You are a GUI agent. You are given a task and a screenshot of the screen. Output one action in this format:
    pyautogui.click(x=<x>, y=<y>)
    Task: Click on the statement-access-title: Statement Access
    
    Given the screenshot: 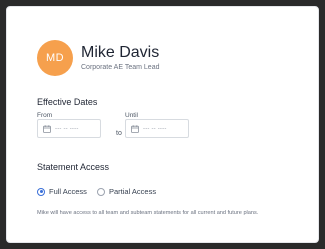 What is the action you would take?
    pyautogui.click(x=73, y=167)
    